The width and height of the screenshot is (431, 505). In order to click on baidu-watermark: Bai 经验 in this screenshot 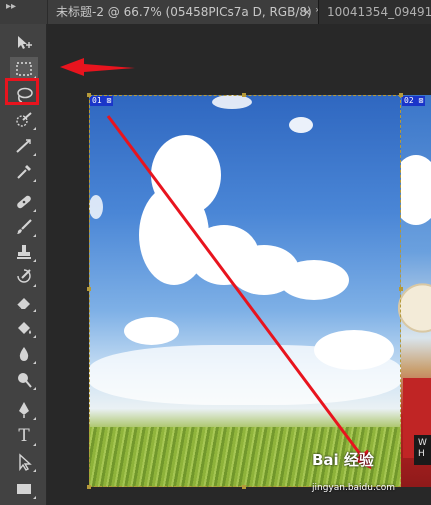, I will do `click(343, 460)`.